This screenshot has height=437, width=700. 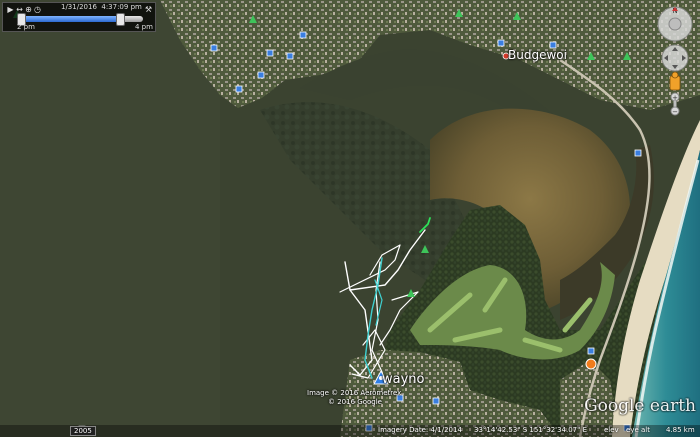 I want to click on time-slider-panel: ▶ ↔ ⊕ ◷ 1/31/2016 4:37:09 pm ⚒ 2 pm 4 pm, so click(x=79, y=17).